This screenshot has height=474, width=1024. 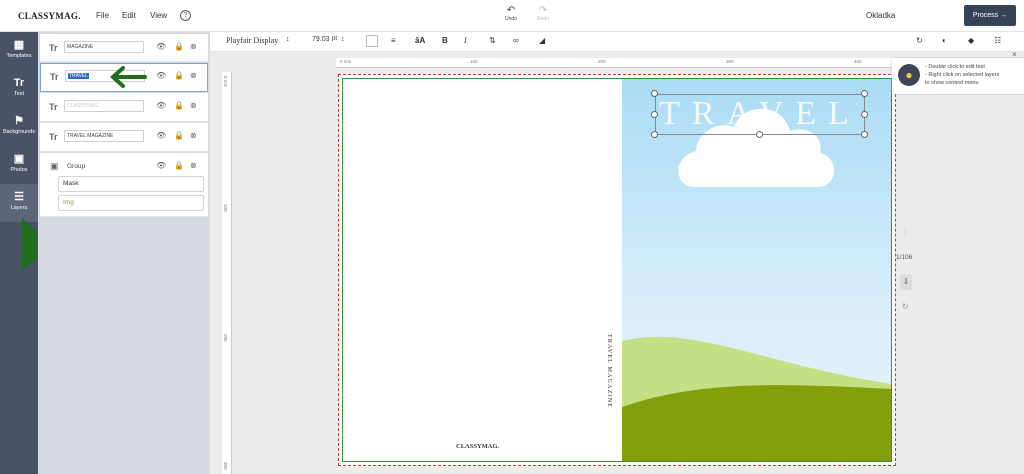 I want to click on close-icon: ×, so click(x=1014, y=54).